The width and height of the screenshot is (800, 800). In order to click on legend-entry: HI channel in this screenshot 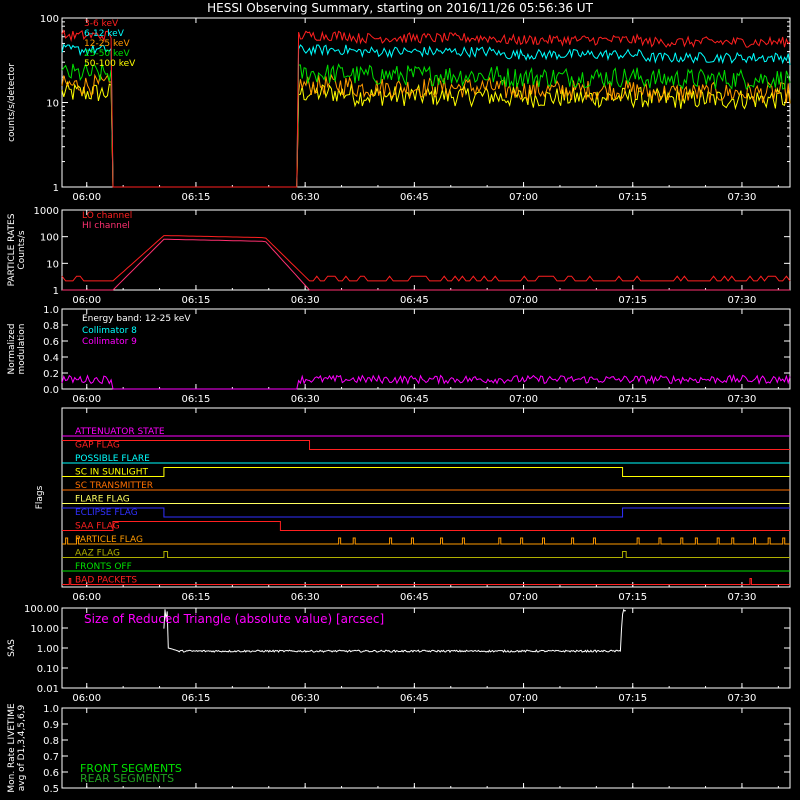, I will do `click(106, 226)`.